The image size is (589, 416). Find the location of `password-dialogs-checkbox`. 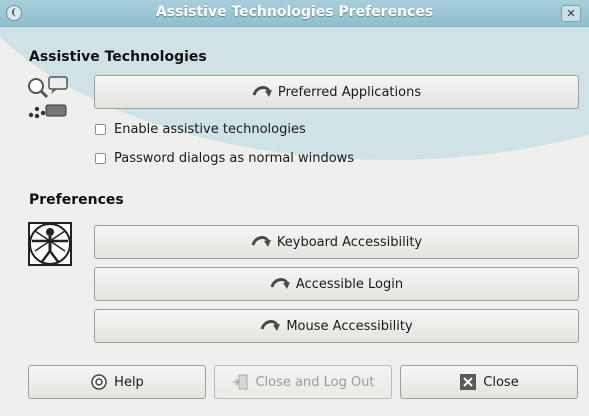

password-dialogs-checkbox is located at coordinates (100, 158).